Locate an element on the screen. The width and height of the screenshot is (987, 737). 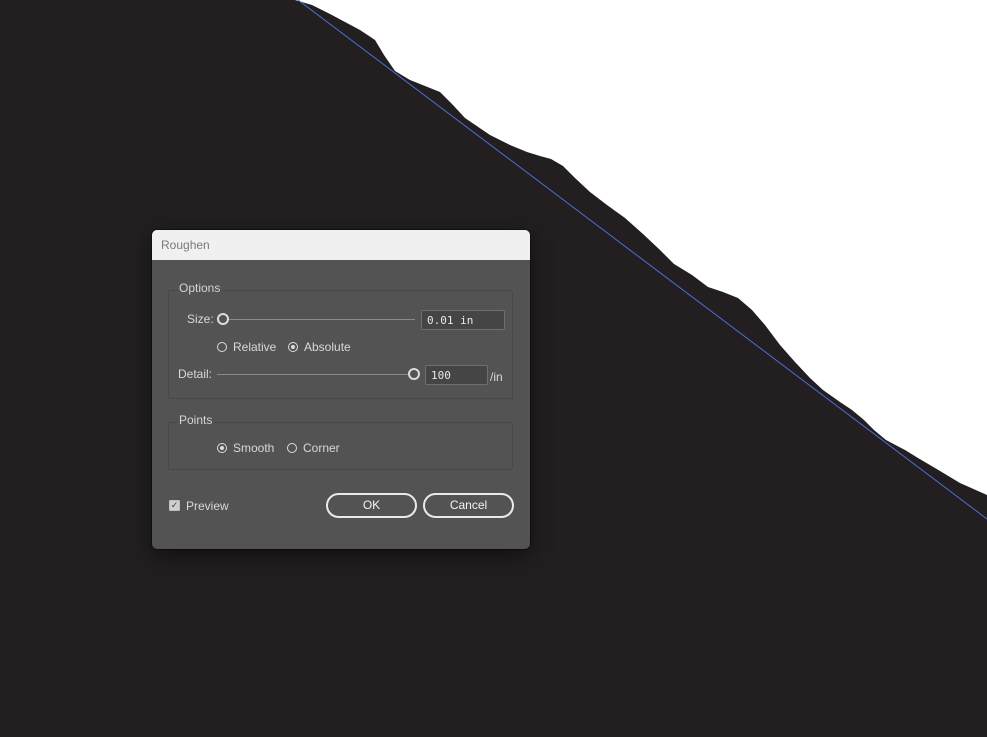
points-group: Points Smooth Corner is located at coordinates (340, 441).